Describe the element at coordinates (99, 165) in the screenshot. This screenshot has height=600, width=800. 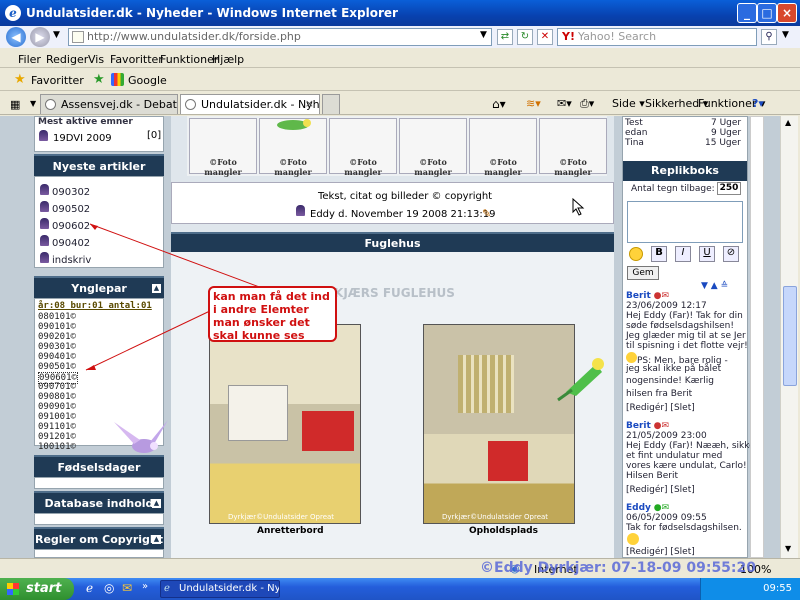
I see `articles-header: Nyeste artikler` at that location.